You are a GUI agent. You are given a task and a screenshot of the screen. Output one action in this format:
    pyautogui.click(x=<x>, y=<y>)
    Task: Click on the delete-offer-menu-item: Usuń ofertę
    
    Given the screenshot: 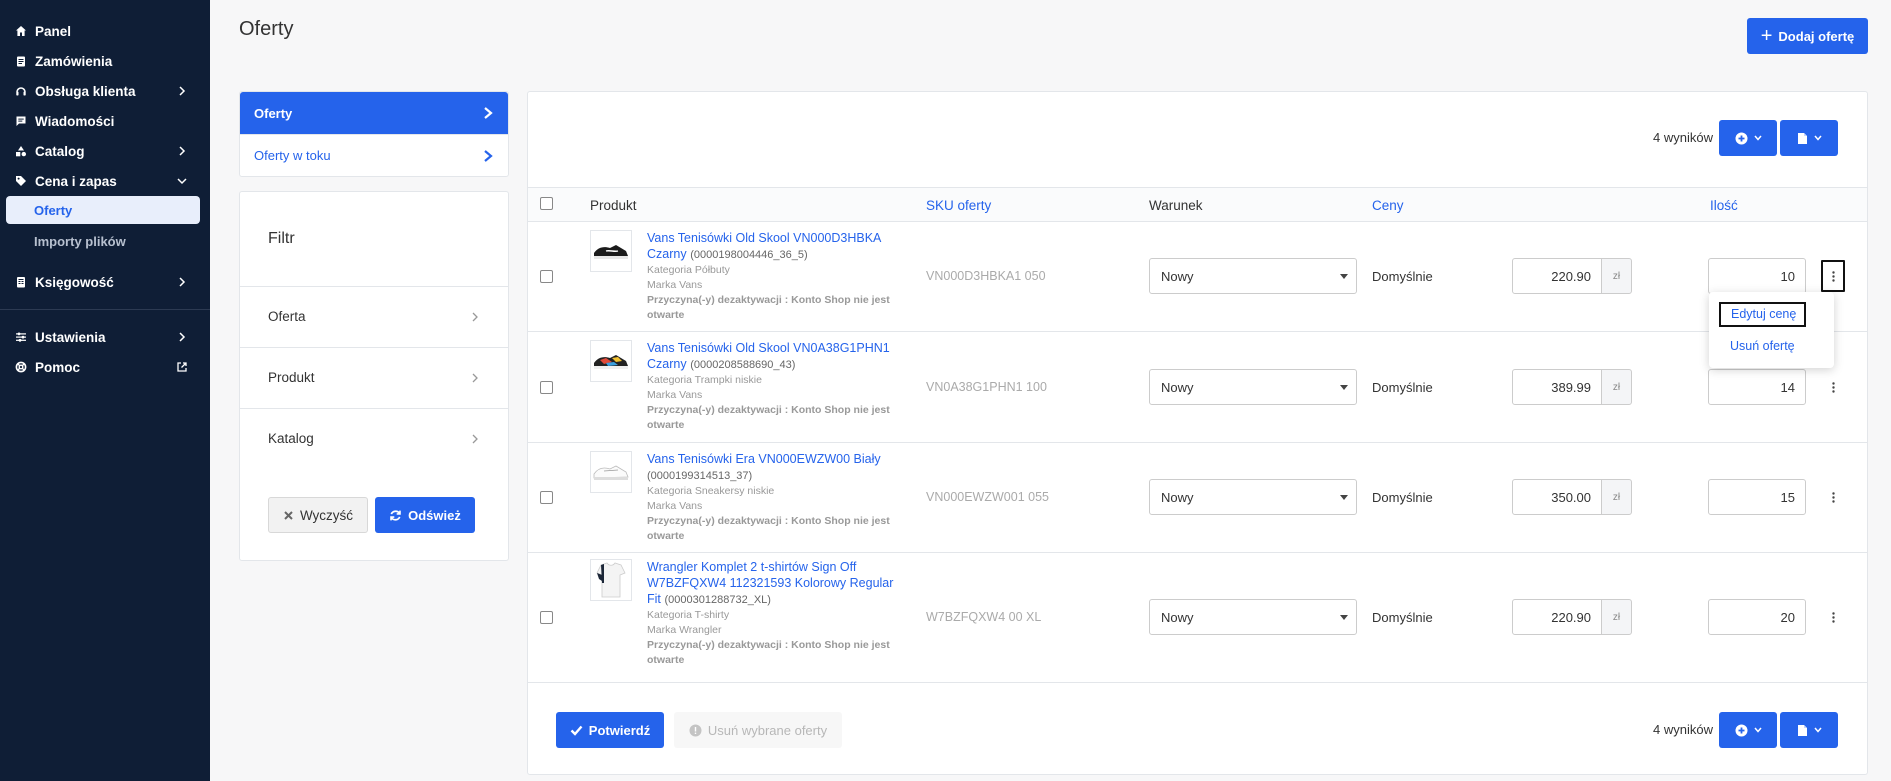 What is the action you would take?
    pyautogui.click(x=1762, y=346)
    